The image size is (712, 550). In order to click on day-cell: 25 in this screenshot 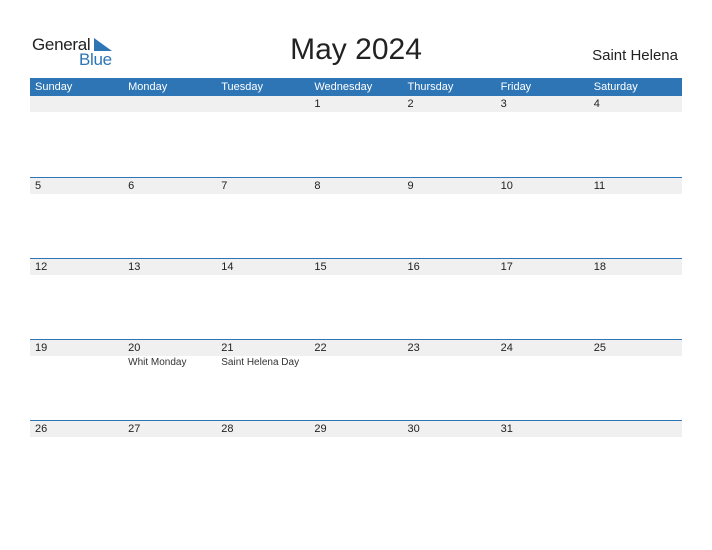, I will do `click(635, 375)`.